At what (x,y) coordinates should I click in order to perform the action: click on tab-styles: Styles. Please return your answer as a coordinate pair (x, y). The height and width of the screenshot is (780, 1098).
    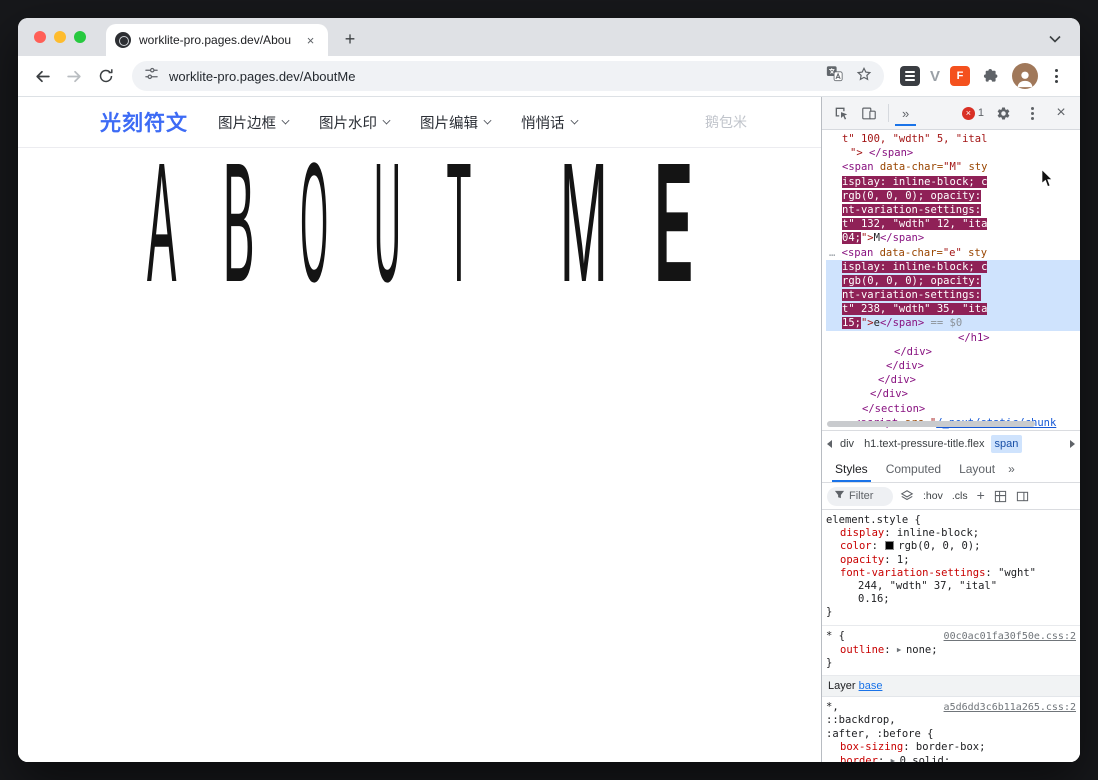
    Looking at the image, I should click on (851, 469).